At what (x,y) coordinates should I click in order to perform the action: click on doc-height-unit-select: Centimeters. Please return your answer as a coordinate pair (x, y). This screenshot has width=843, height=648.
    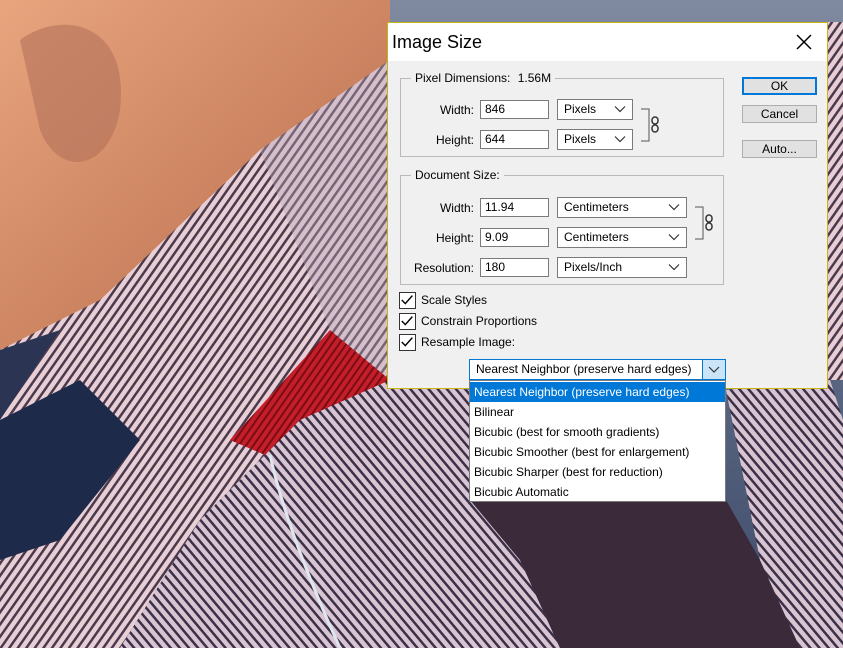
    Looking at the image, I should click on (622, 237).